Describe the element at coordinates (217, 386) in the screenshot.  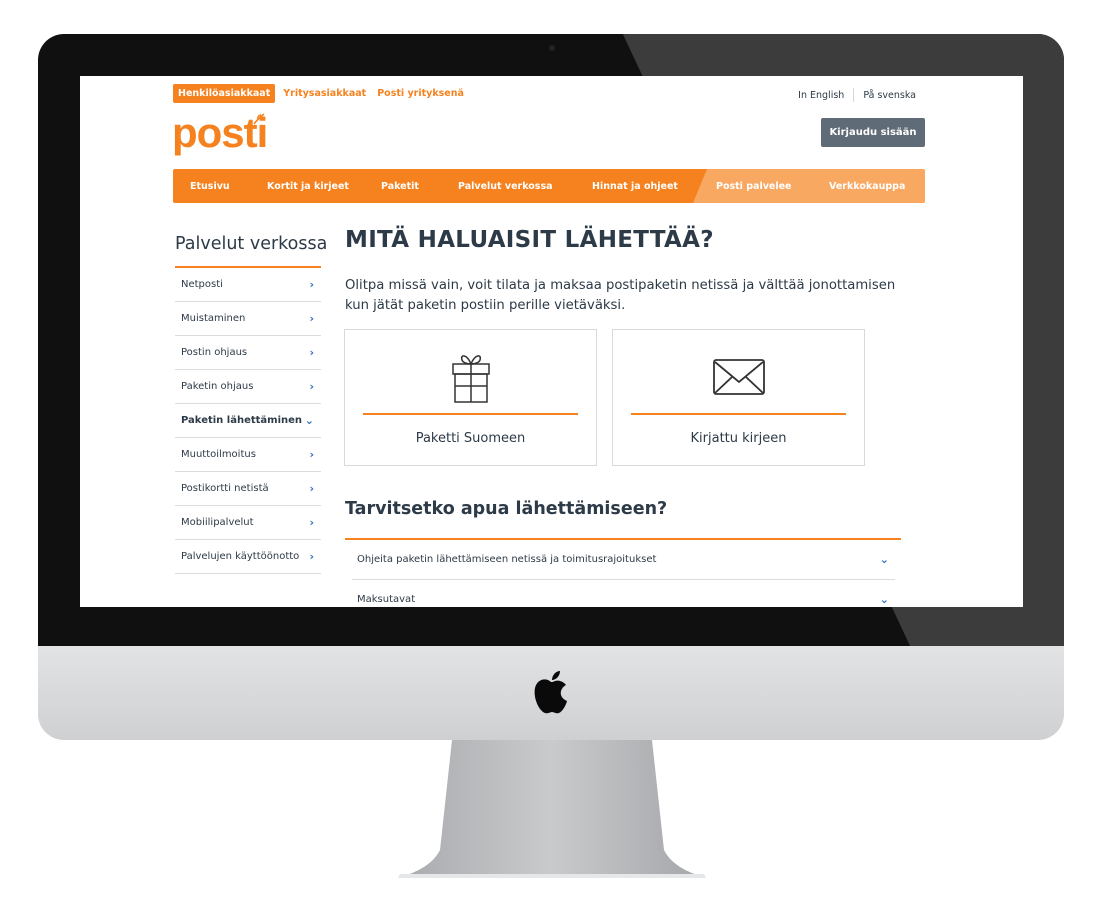
I see `sidebar-item-label: Paketin ohjaus` at that location.